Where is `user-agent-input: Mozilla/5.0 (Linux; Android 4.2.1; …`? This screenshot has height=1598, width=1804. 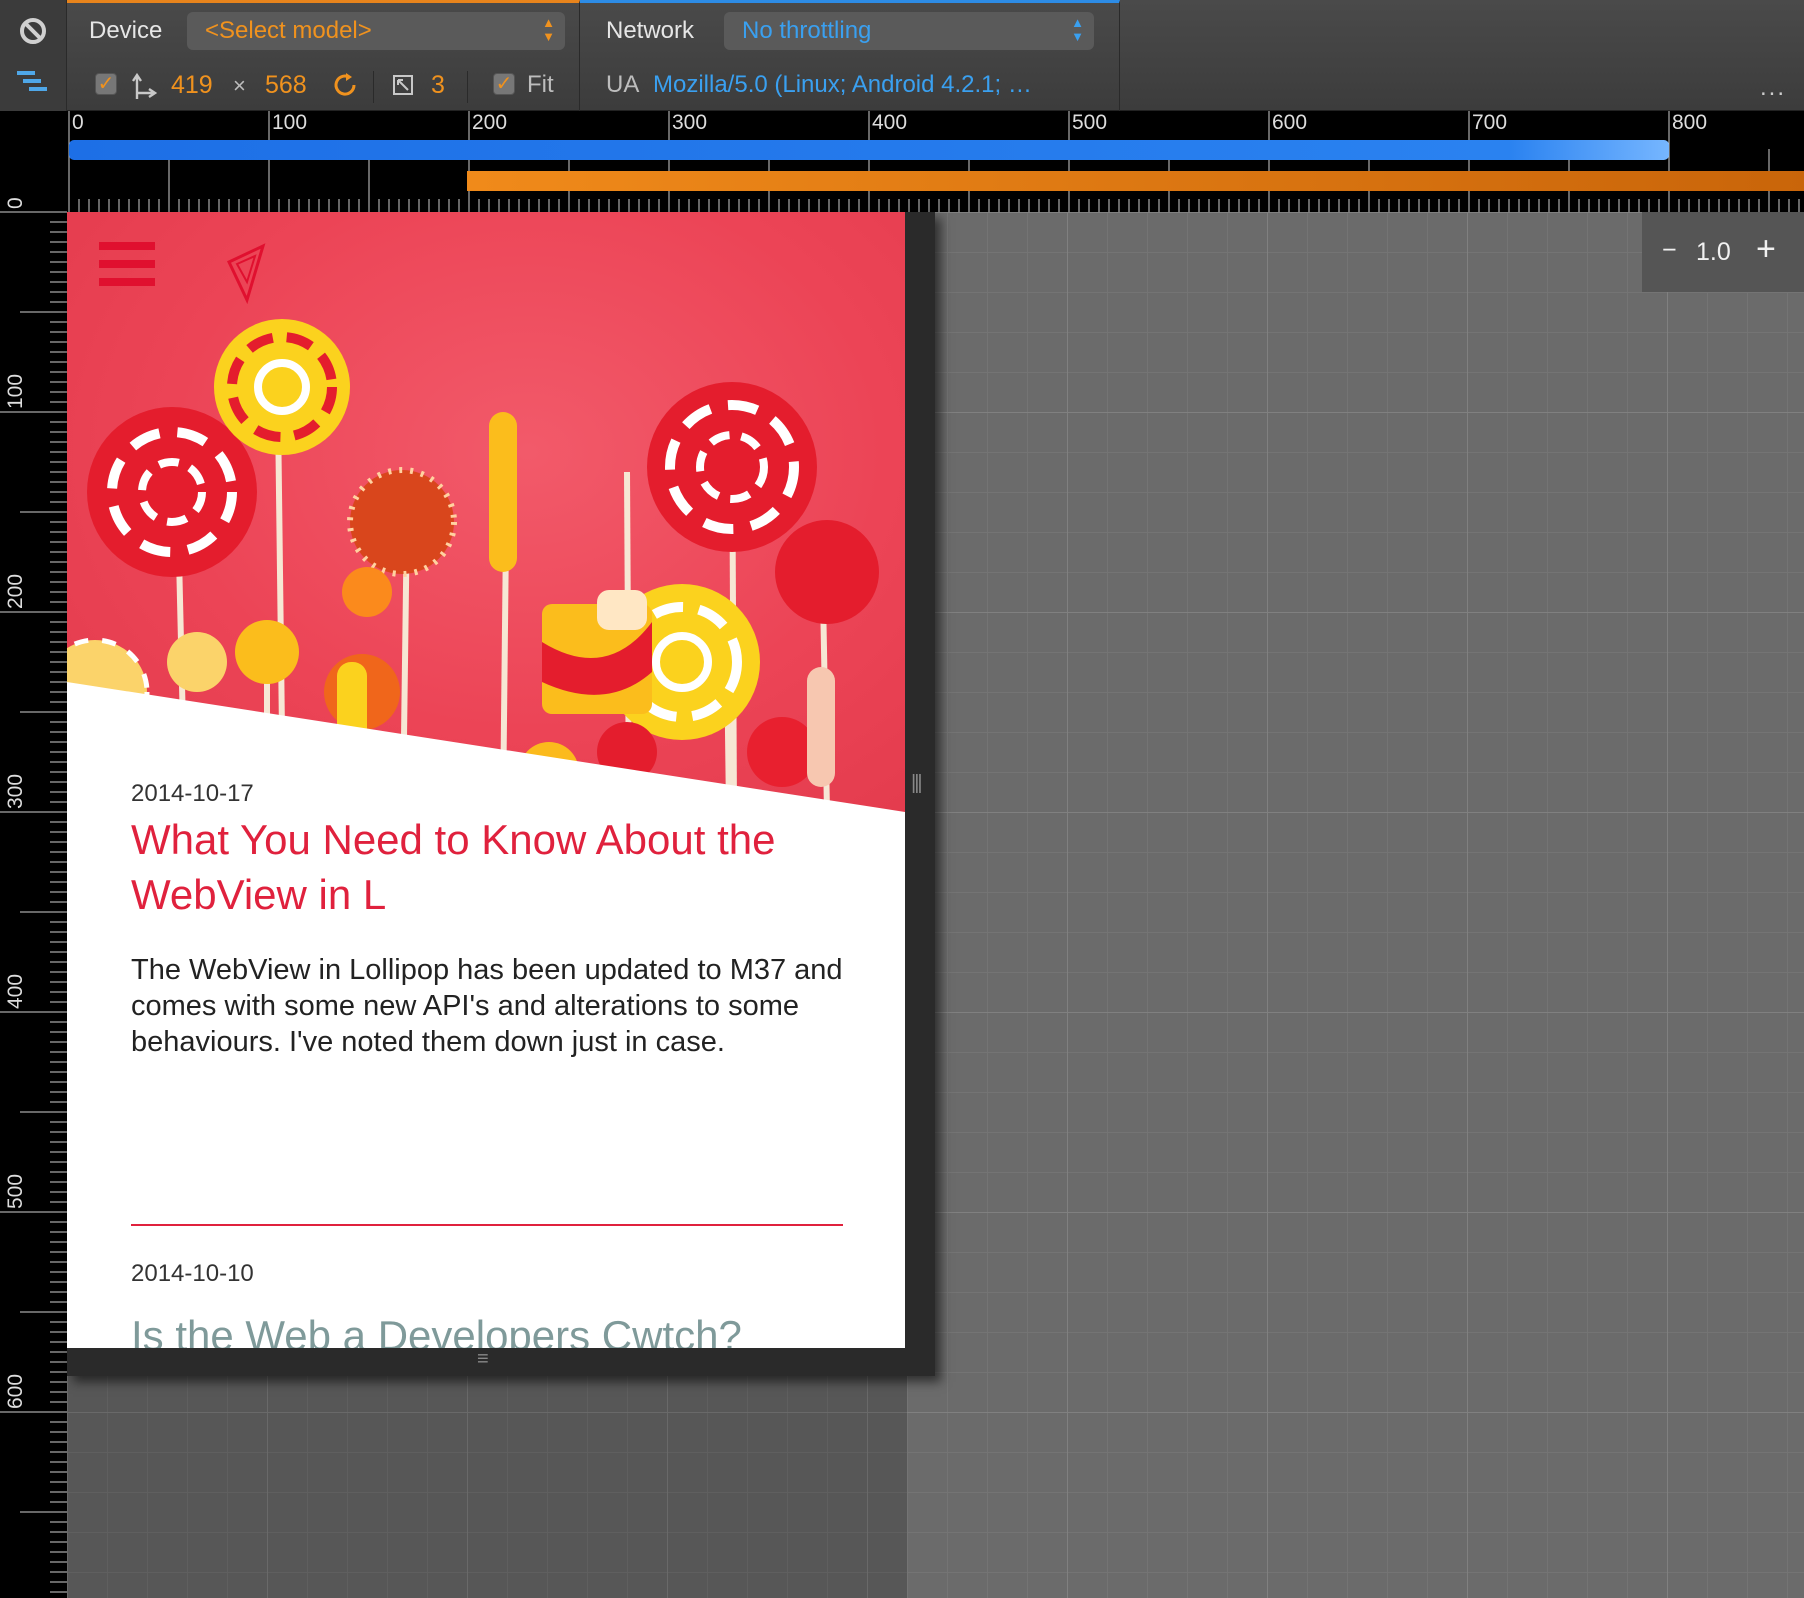 user-agent-input: Mozilla/5.0 (Linux; Android 4.2.1; … is located at coordinates (842, 85).